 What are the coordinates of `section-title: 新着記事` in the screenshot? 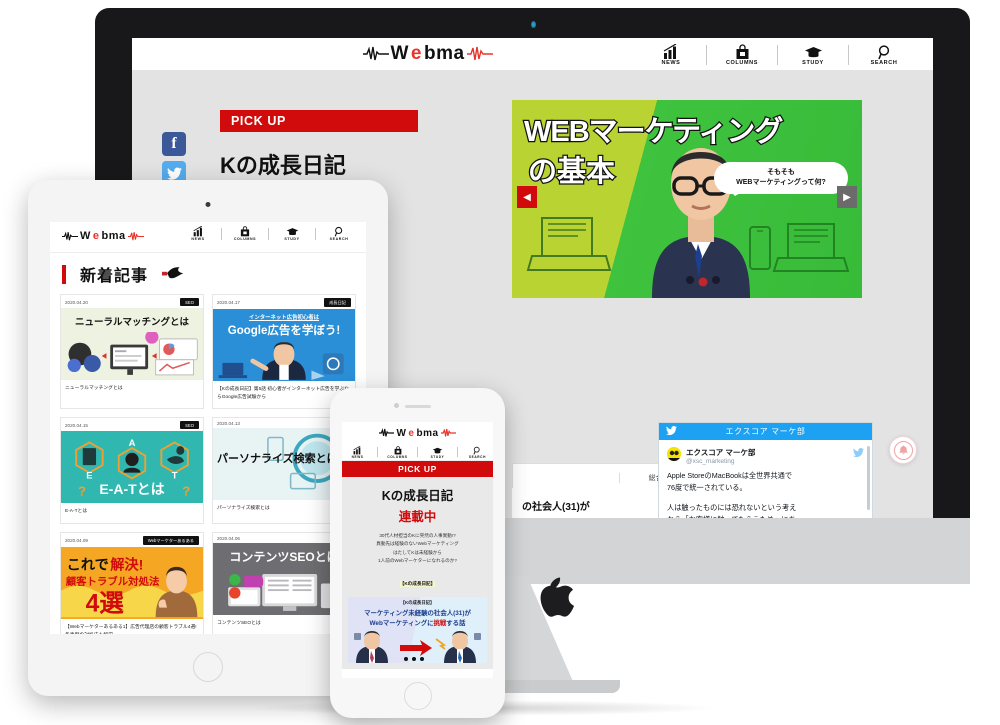 It's located at (114, 276).